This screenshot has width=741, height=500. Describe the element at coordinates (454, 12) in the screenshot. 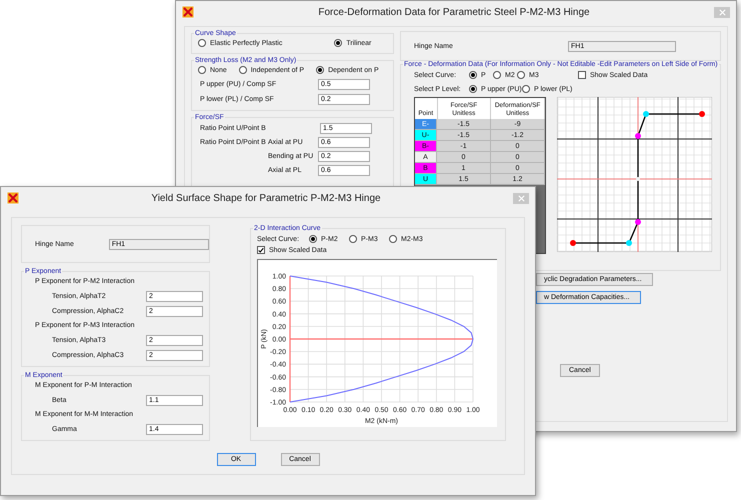

I see `window-title: Force-Deformation Data for Parametric Steel P-M2-M3 Hinge` at that location.